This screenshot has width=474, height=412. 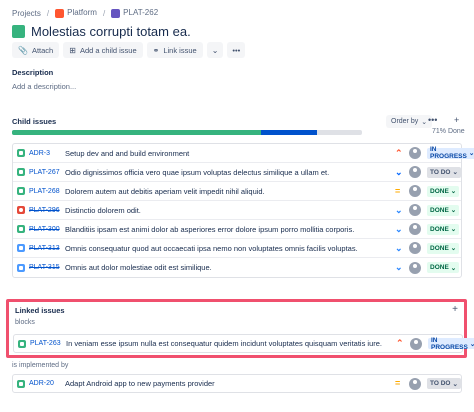 I want to click on issue-key: PLAT-263, so click(x=45, y=343).